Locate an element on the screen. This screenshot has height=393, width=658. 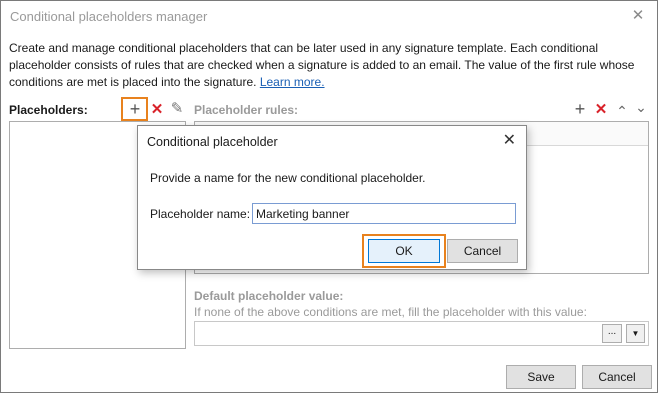
placeholder-name-input is located at coordinates (384, 213).